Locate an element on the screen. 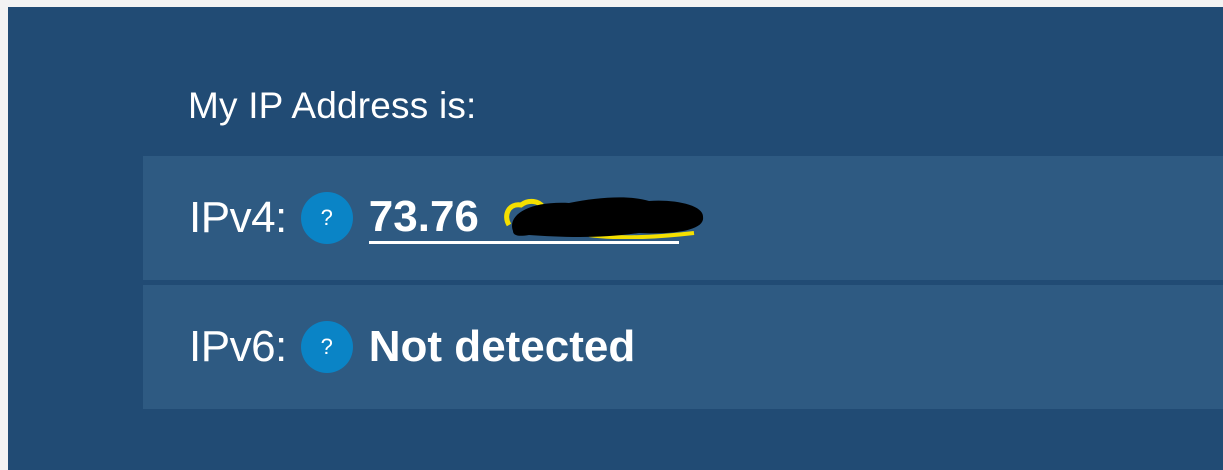 The width and height of the screenshot is (1223, 470). ipv6-help-icon: ? is located at coordinates (326, 347).